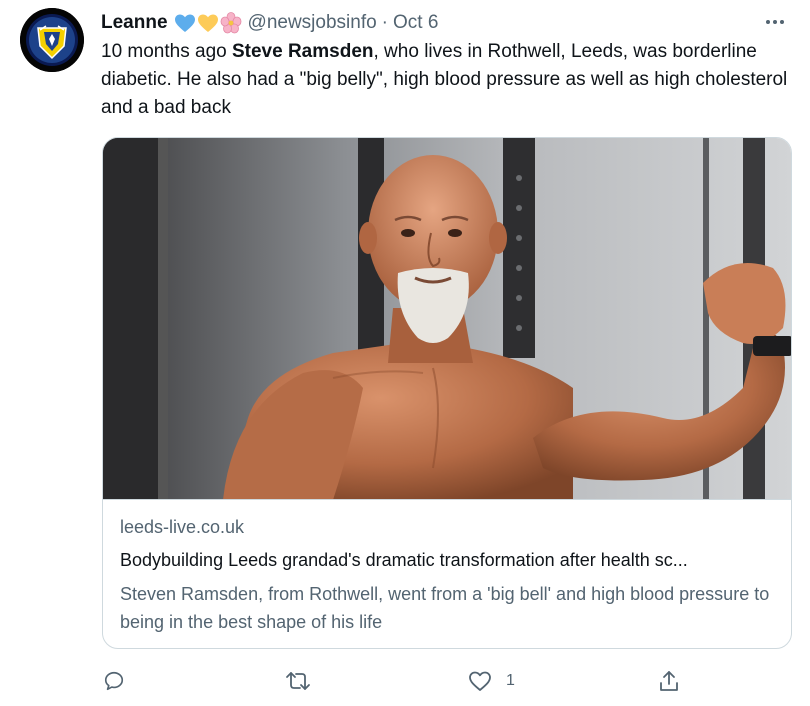  What do you see at coordinates (182, 527) in the screenshot?
I see `card-domain: leeds-live.co.uk` at bounding box center [182, 527].